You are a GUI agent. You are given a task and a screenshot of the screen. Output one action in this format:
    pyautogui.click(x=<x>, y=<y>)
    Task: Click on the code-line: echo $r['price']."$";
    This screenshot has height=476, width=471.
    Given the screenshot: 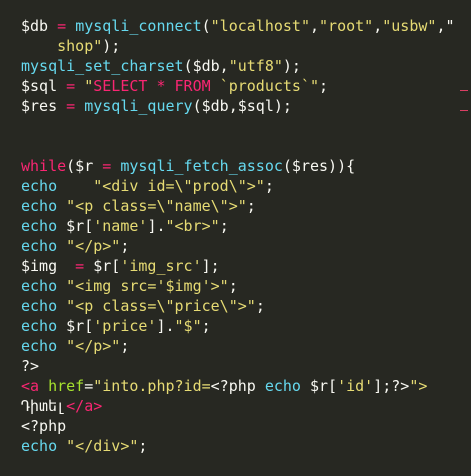 What is the action you would take?
    pyautogui.click(x=116, y=326)
    